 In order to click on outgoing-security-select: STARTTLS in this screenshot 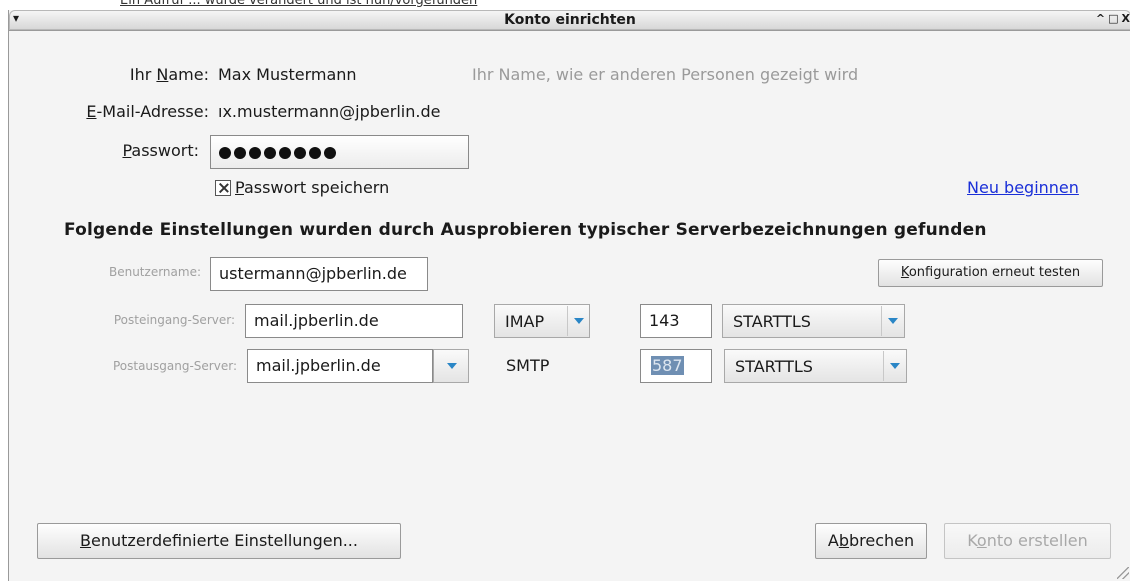, I will do `click(815, 366)`.